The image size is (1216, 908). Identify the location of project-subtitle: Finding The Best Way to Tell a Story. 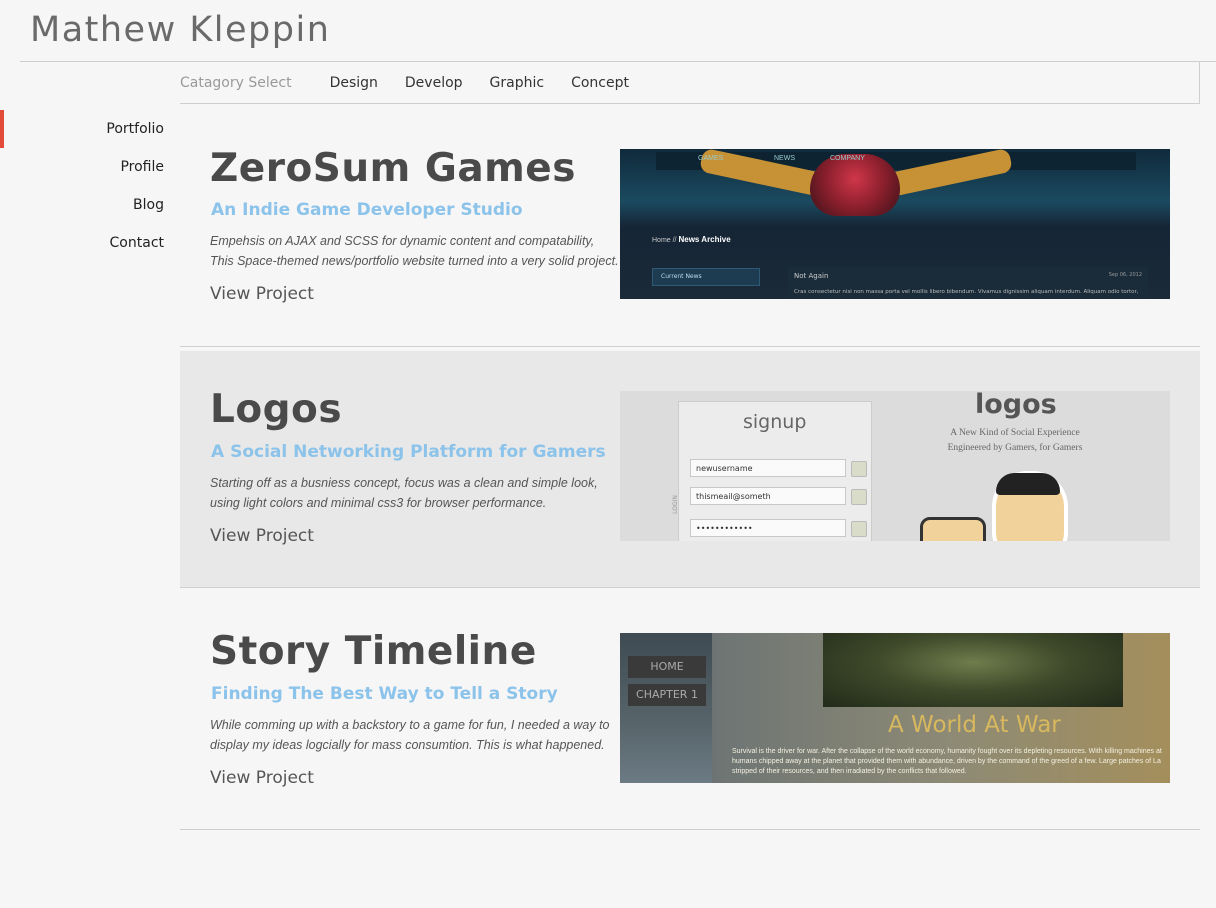
(384, 694).